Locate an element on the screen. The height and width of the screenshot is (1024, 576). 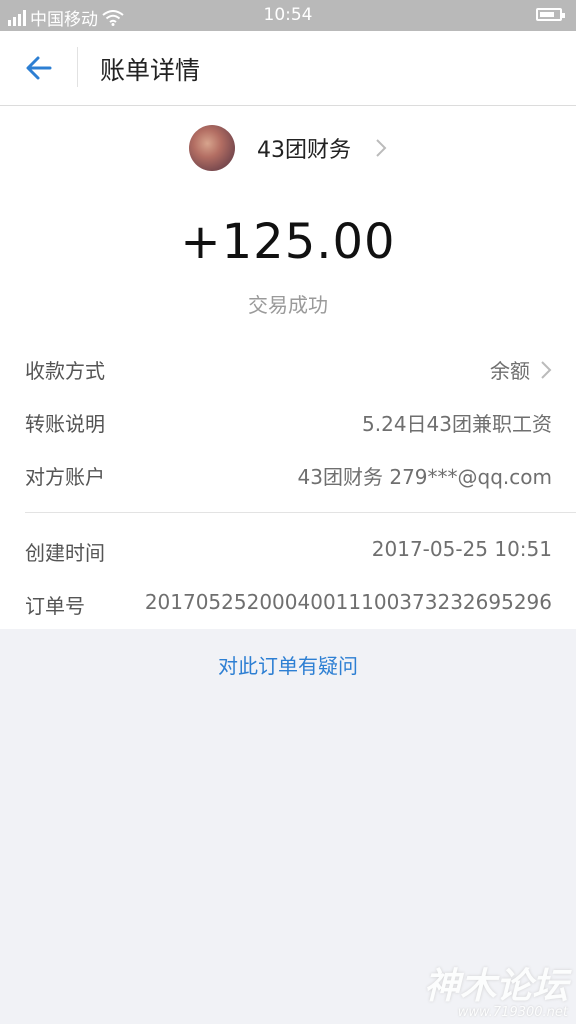
battery-icon is located at coordinates (550, 14).